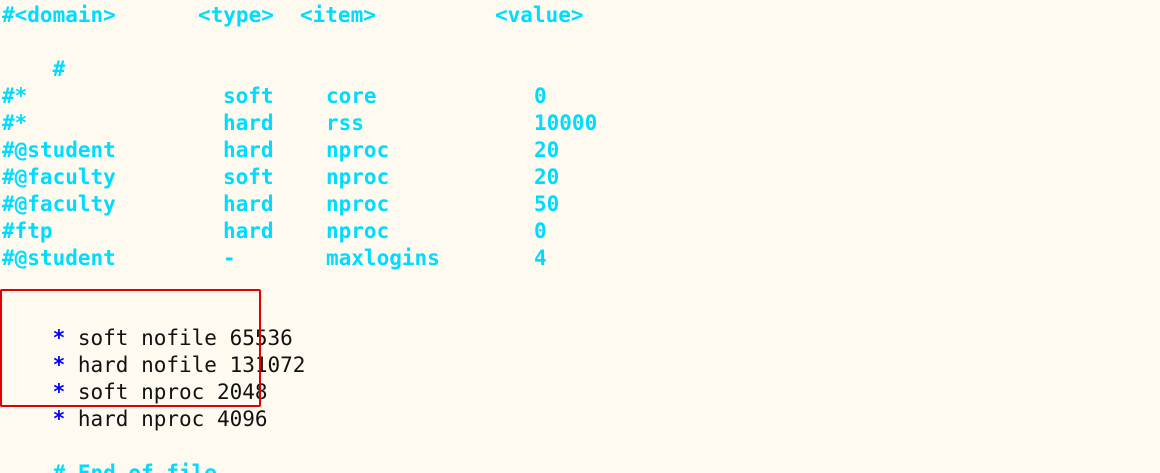  I want to click on limit-text: hard nproc 4096, so click(166, 419).